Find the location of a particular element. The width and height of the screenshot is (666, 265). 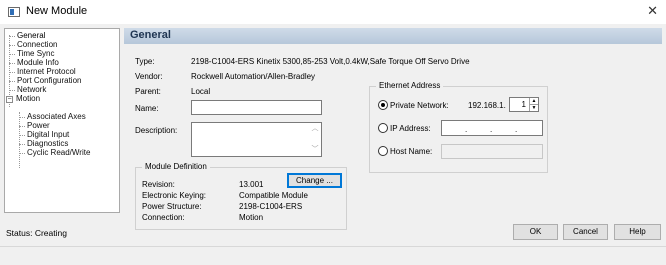

window-title: New Module is located at coordinates (57, 11).